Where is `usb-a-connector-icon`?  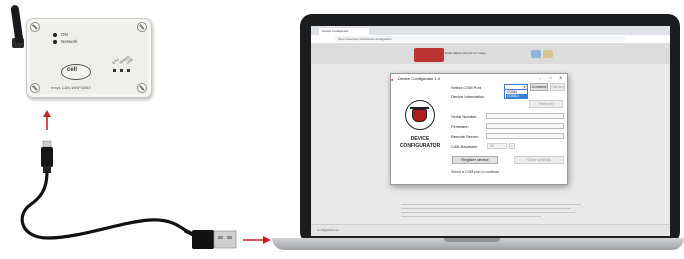
usb-a-connector-icon is located at coordinates (210, 239).